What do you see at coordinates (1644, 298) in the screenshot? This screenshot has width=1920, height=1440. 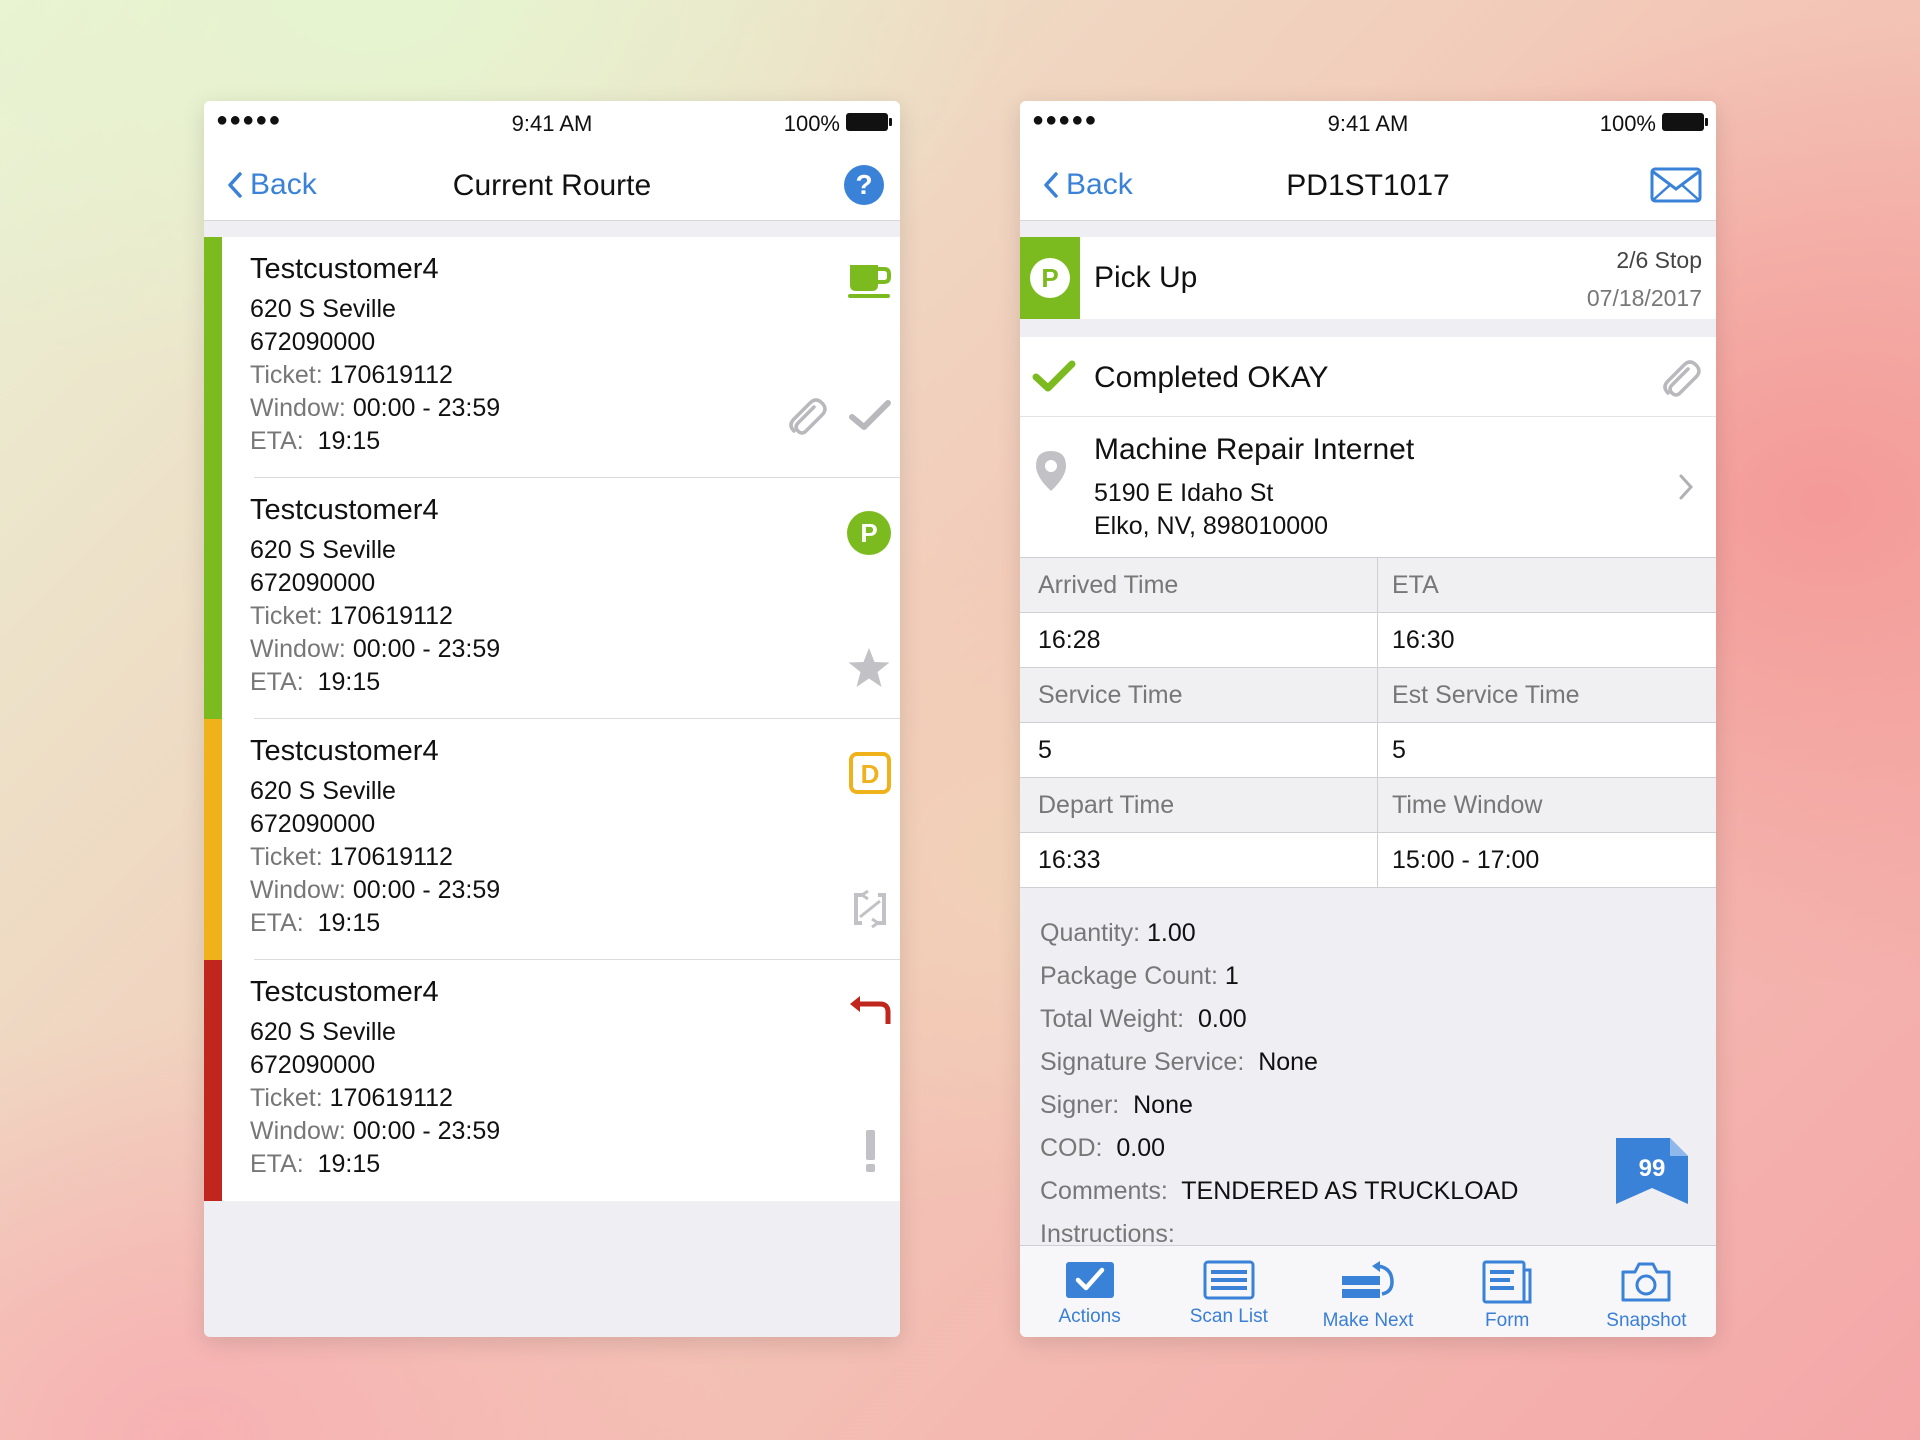 I see `stop-date: 07/18/2017` at bounding box center [1644, 298].